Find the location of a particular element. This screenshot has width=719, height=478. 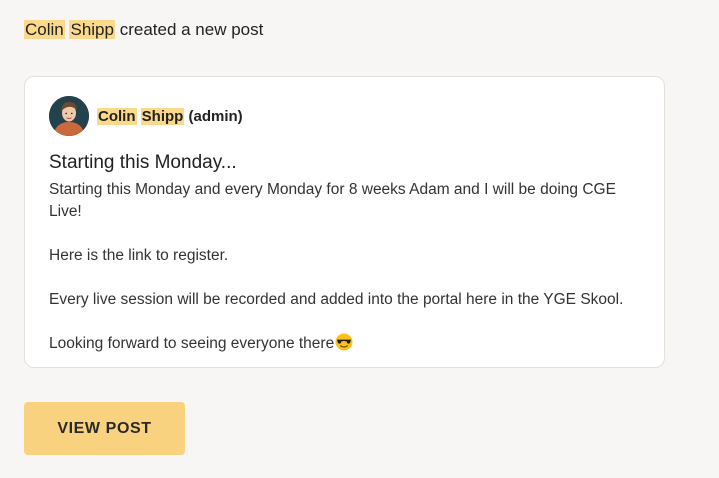

post-author-name: Colin Shipp (admin) is located at coordinates (170, 116).